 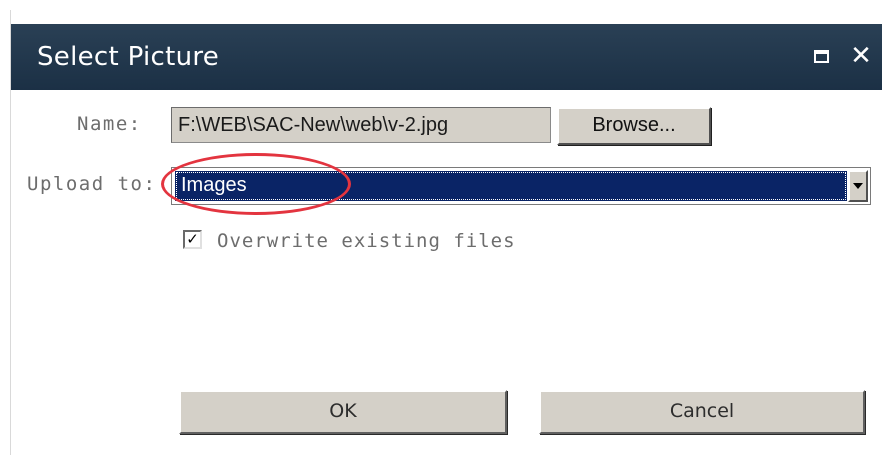 I want to click on name-field: F:\WEB\SAC-New\web\v-2.jpg, so click(x=361, y=125).